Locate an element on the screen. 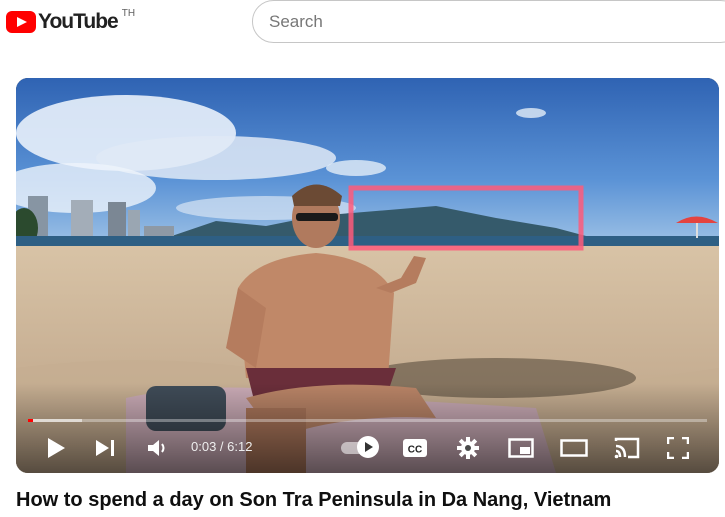 The image size is (725, 517). search-input is located at coordinates (479, 22).